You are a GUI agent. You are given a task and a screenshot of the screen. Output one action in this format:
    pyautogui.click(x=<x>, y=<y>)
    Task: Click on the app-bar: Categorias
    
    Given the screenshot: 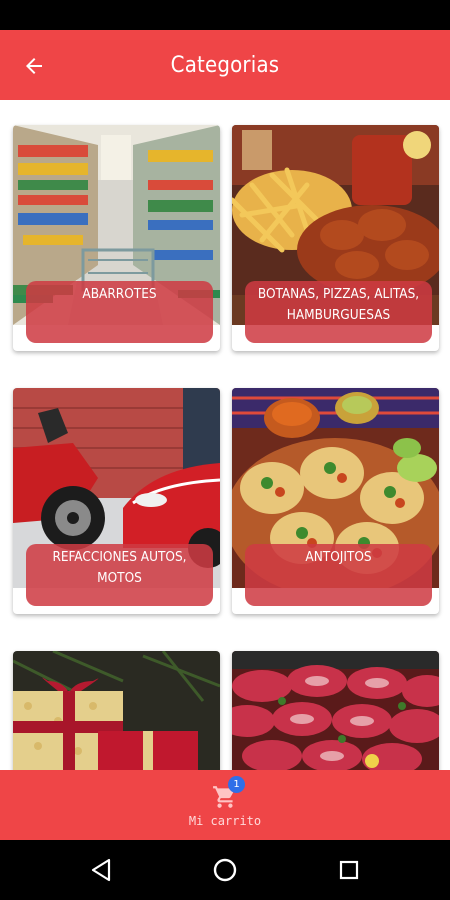 What is the action you would take?
    pyautogui.click(x=225, y=65)
    